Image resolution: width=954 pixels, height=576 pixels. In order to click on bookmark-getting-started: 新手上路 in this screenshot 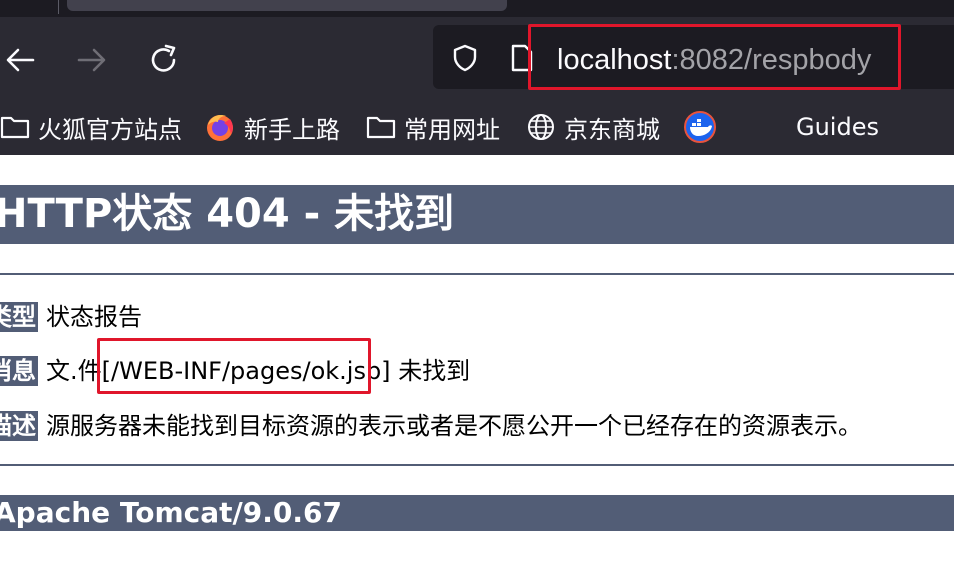, I will do `click(272, 127)`.